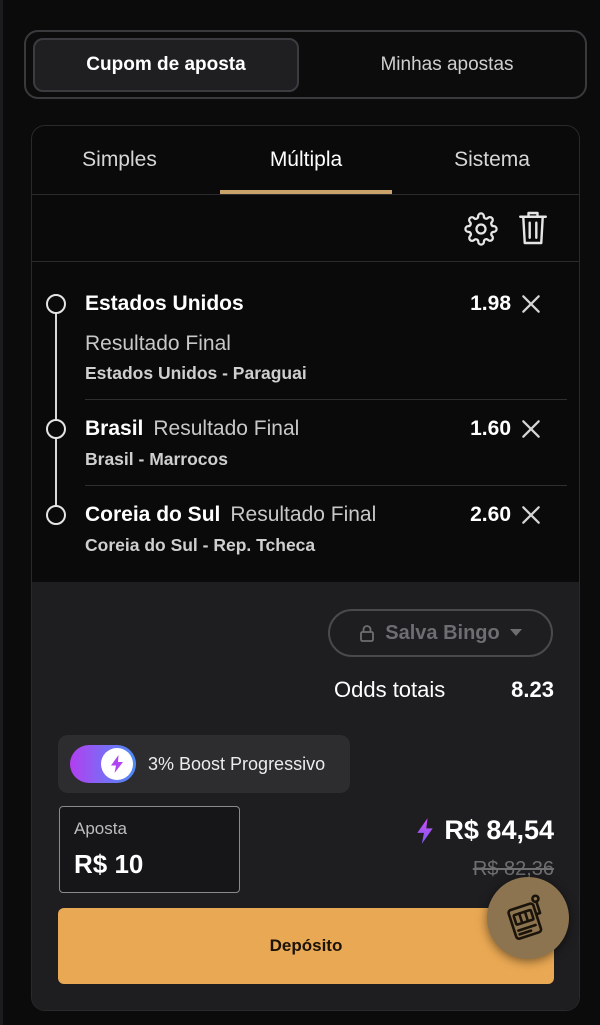  Describe the element at coordinates (196, 373) in the screenshot. I see `selection-match: Estados Unidos - Paraguai` at that location.